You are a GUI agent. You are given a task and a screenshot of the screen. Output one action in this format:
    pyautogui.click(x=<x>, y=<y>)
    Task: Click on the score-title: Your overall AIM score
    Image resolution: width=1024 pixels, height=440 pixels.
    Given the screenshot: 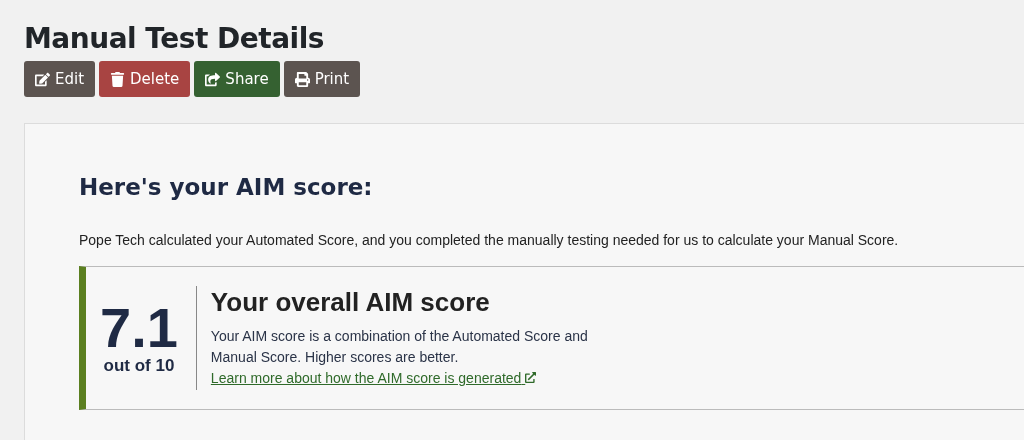 What is the action you would take?
    pyautogui.click(x=350, y=302)
    